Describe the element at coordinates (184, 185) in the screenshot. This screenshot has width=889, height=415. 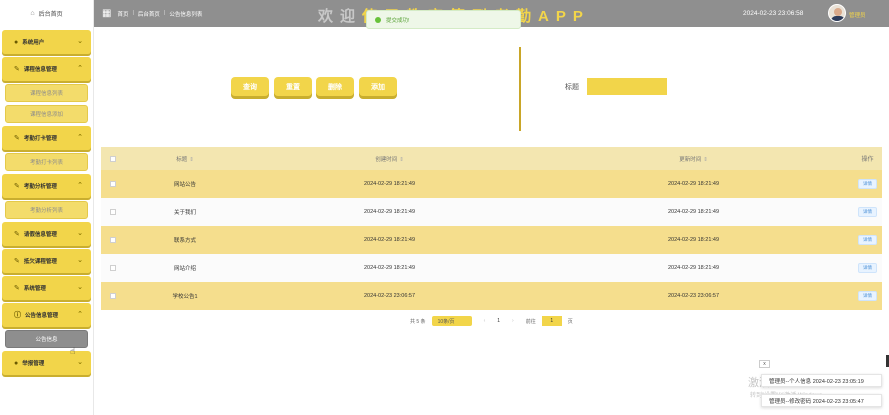
I see `cell-title: 网站公告` at that location.